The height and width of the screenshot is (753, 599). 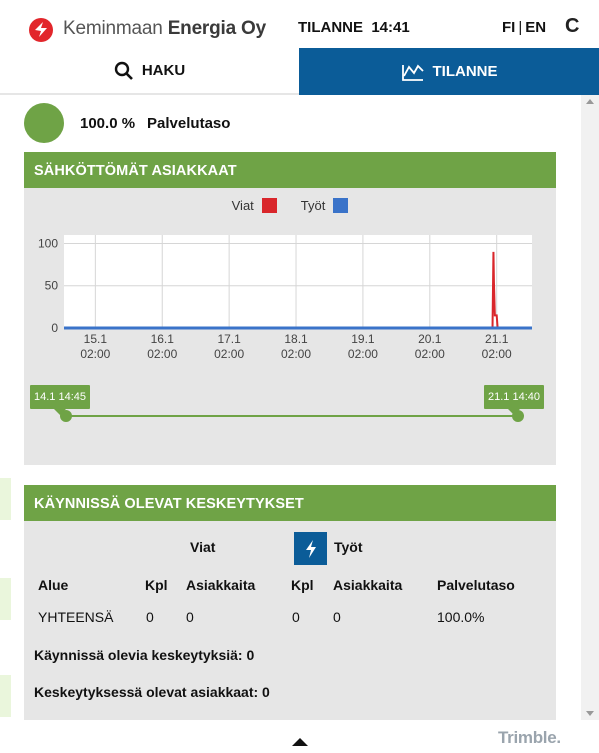 What do you see at coordinates (590, 407) in the screenshot?
I see `scrollbar` at bounding box center [590, 407].